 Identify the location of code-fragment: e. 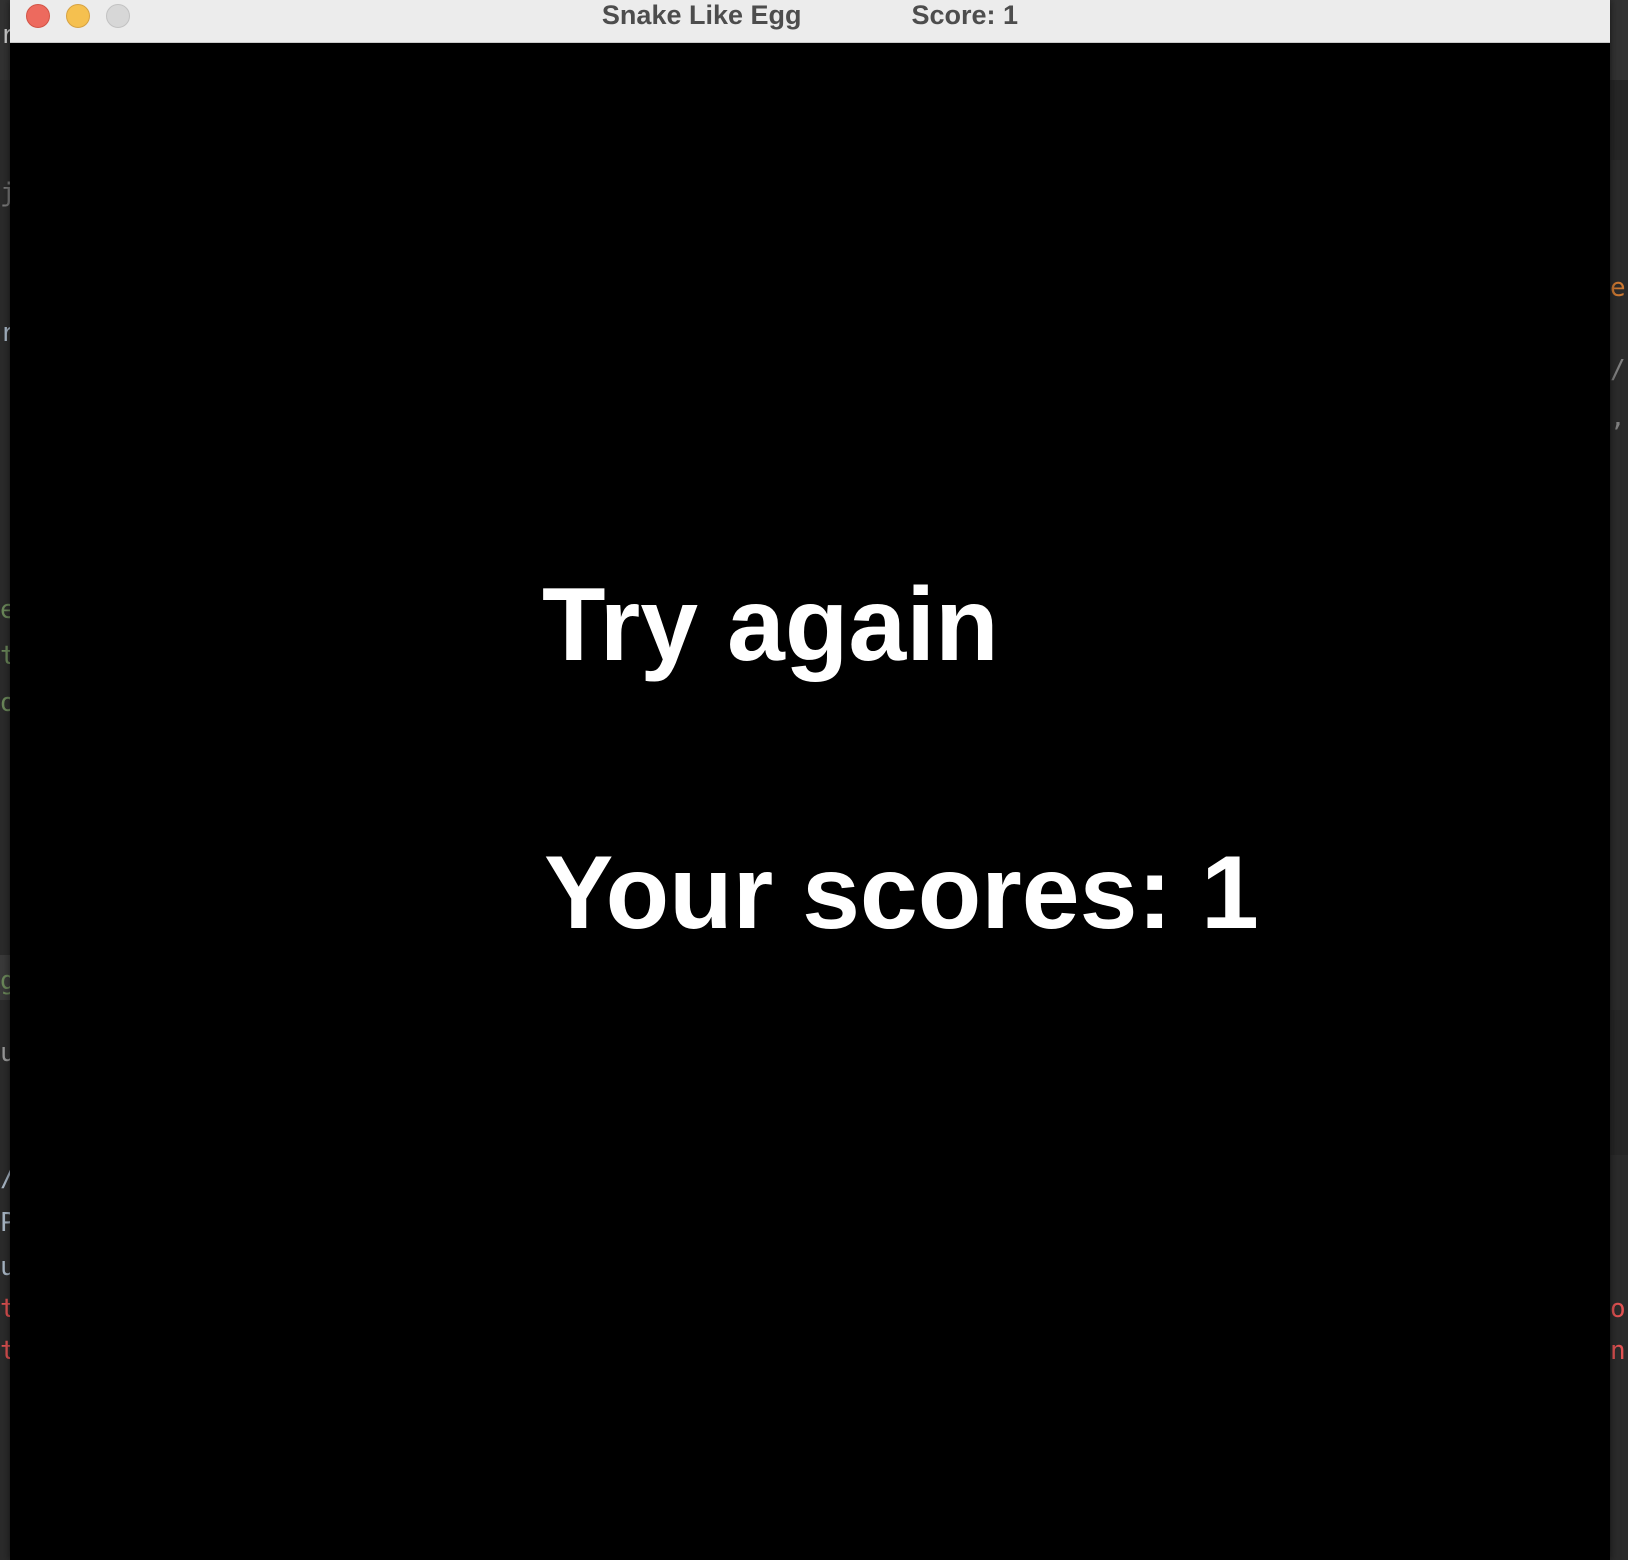
(5, 610).